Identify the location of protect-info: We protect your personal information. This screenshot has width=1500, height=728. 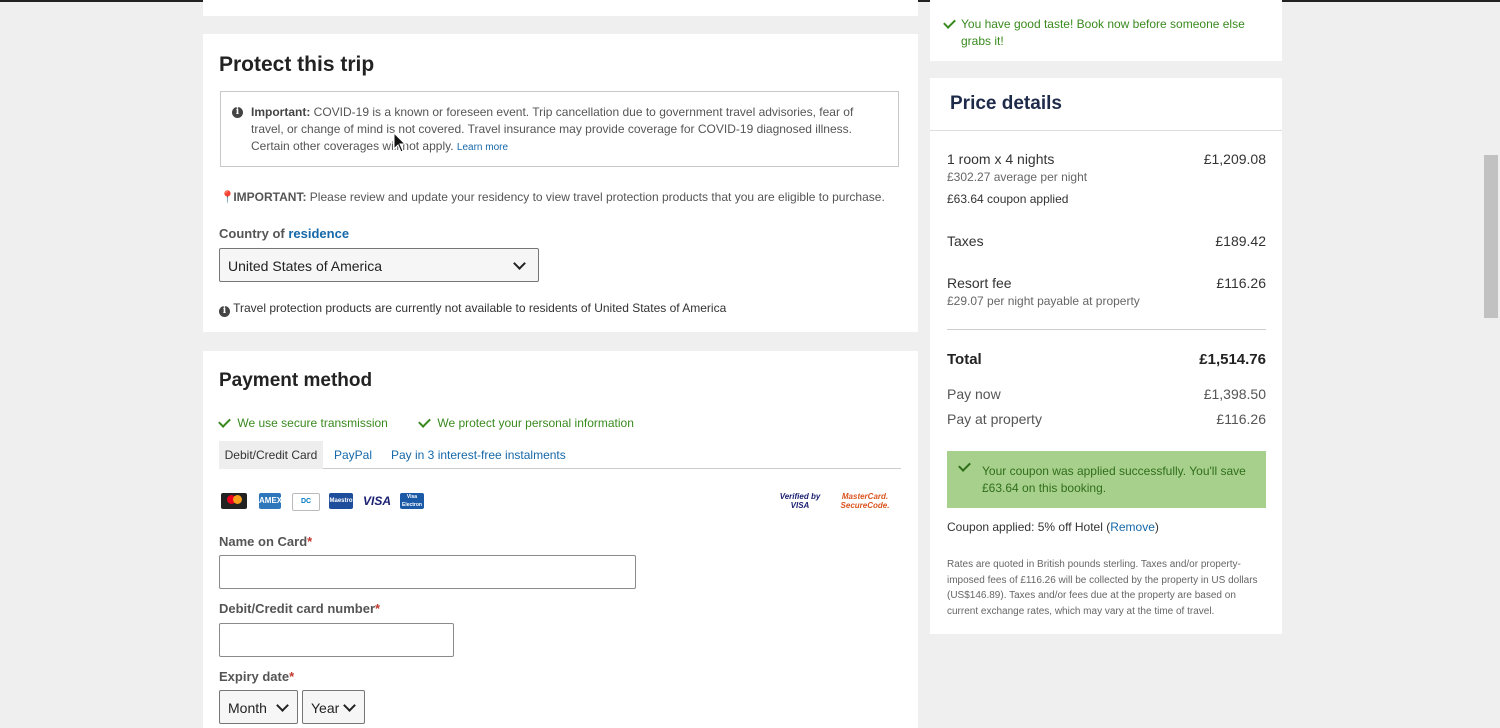
(526, 422).